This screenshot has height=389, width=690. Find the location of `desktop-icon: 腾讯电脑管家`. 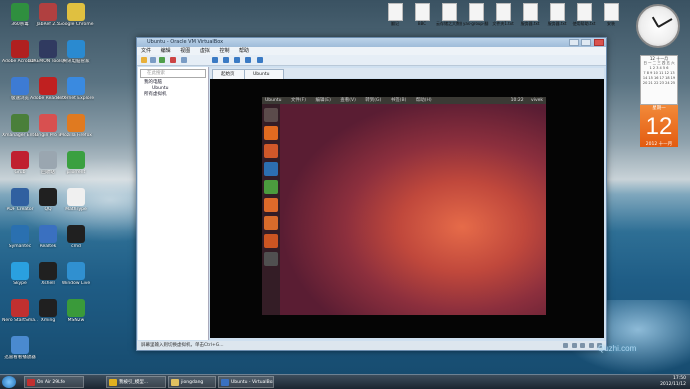

desktop-icon: 腾讯电脑管家 is located at coordinates (76, 52).